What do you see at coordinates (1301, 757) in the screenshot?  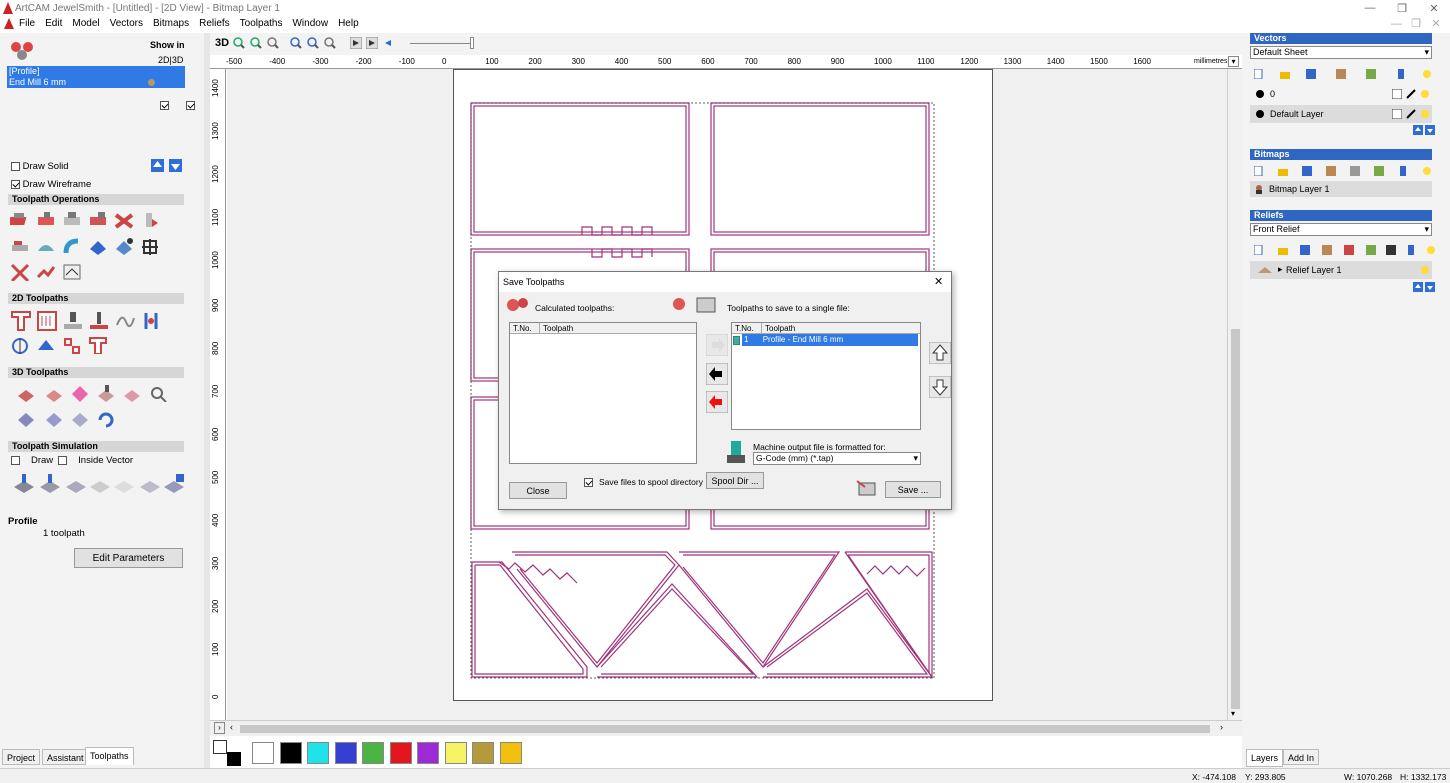 I see `tab-add-in: Add In` at bounding box center [1301, 757].